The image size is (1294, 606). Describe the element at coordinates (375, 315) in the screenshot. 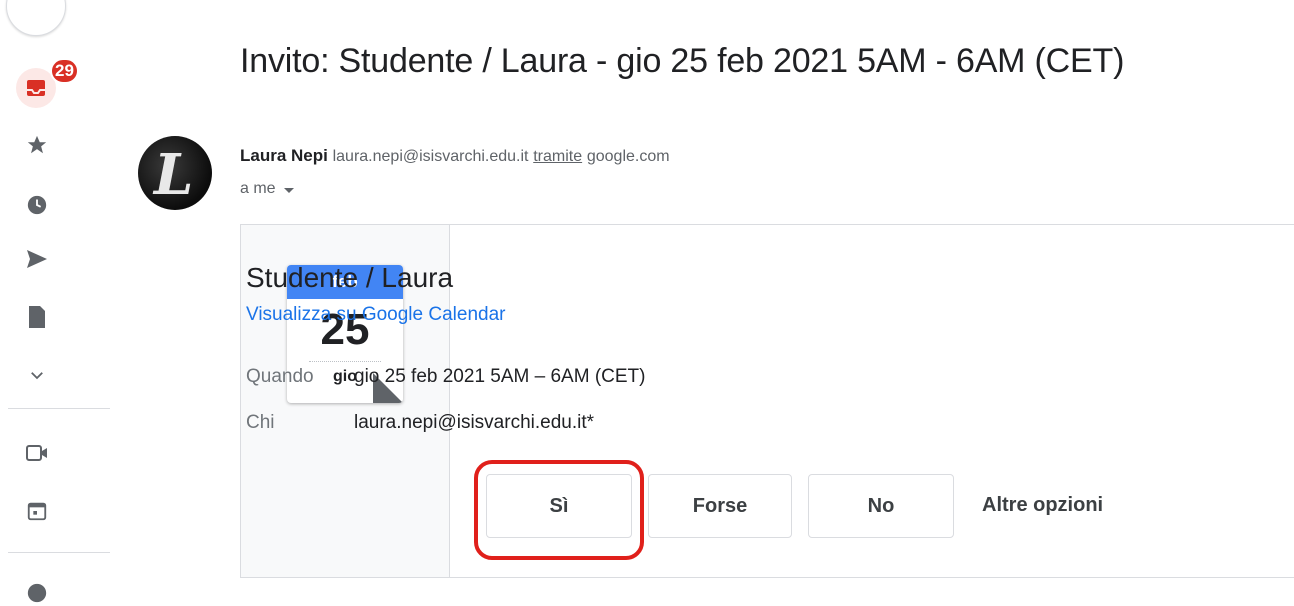

I see `view-in-calendar-link: Visualizza su Google Calendar` at that location.